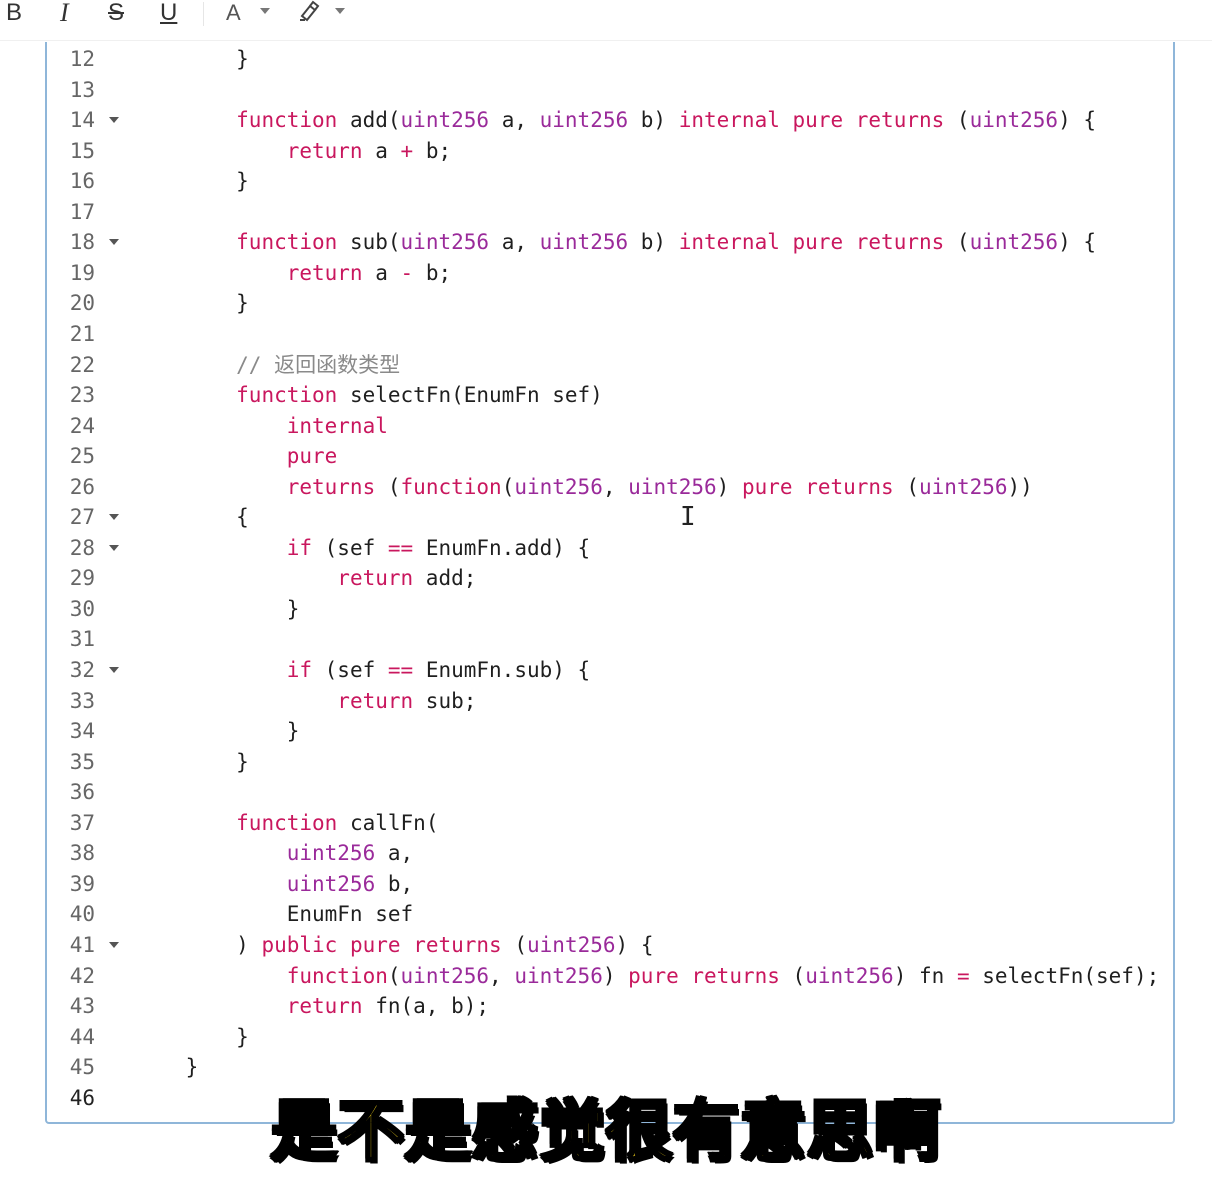 The width and height of the screenshot is (1212, 1178). What do you see at coordinates (233, 13) in the screenshot?
I see `font-color-button: A` at bounding box center [233, 13].